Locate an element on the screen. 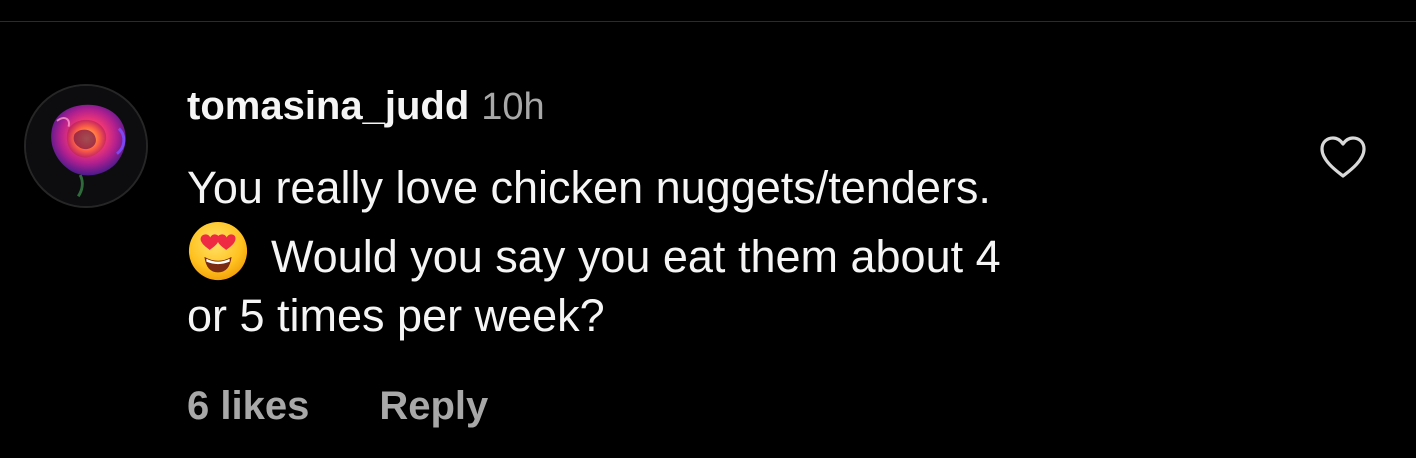  heart-outline-icon is located at coordinates (1343, 157).